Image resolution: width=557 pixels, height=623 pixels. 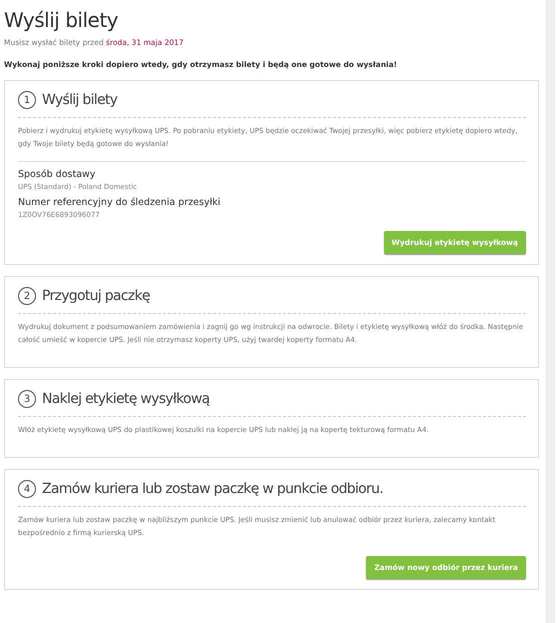 What do you see at coordinates (27, 489) in the screenshot?
I see `step-number: 4` at bounding box center [27, 489].